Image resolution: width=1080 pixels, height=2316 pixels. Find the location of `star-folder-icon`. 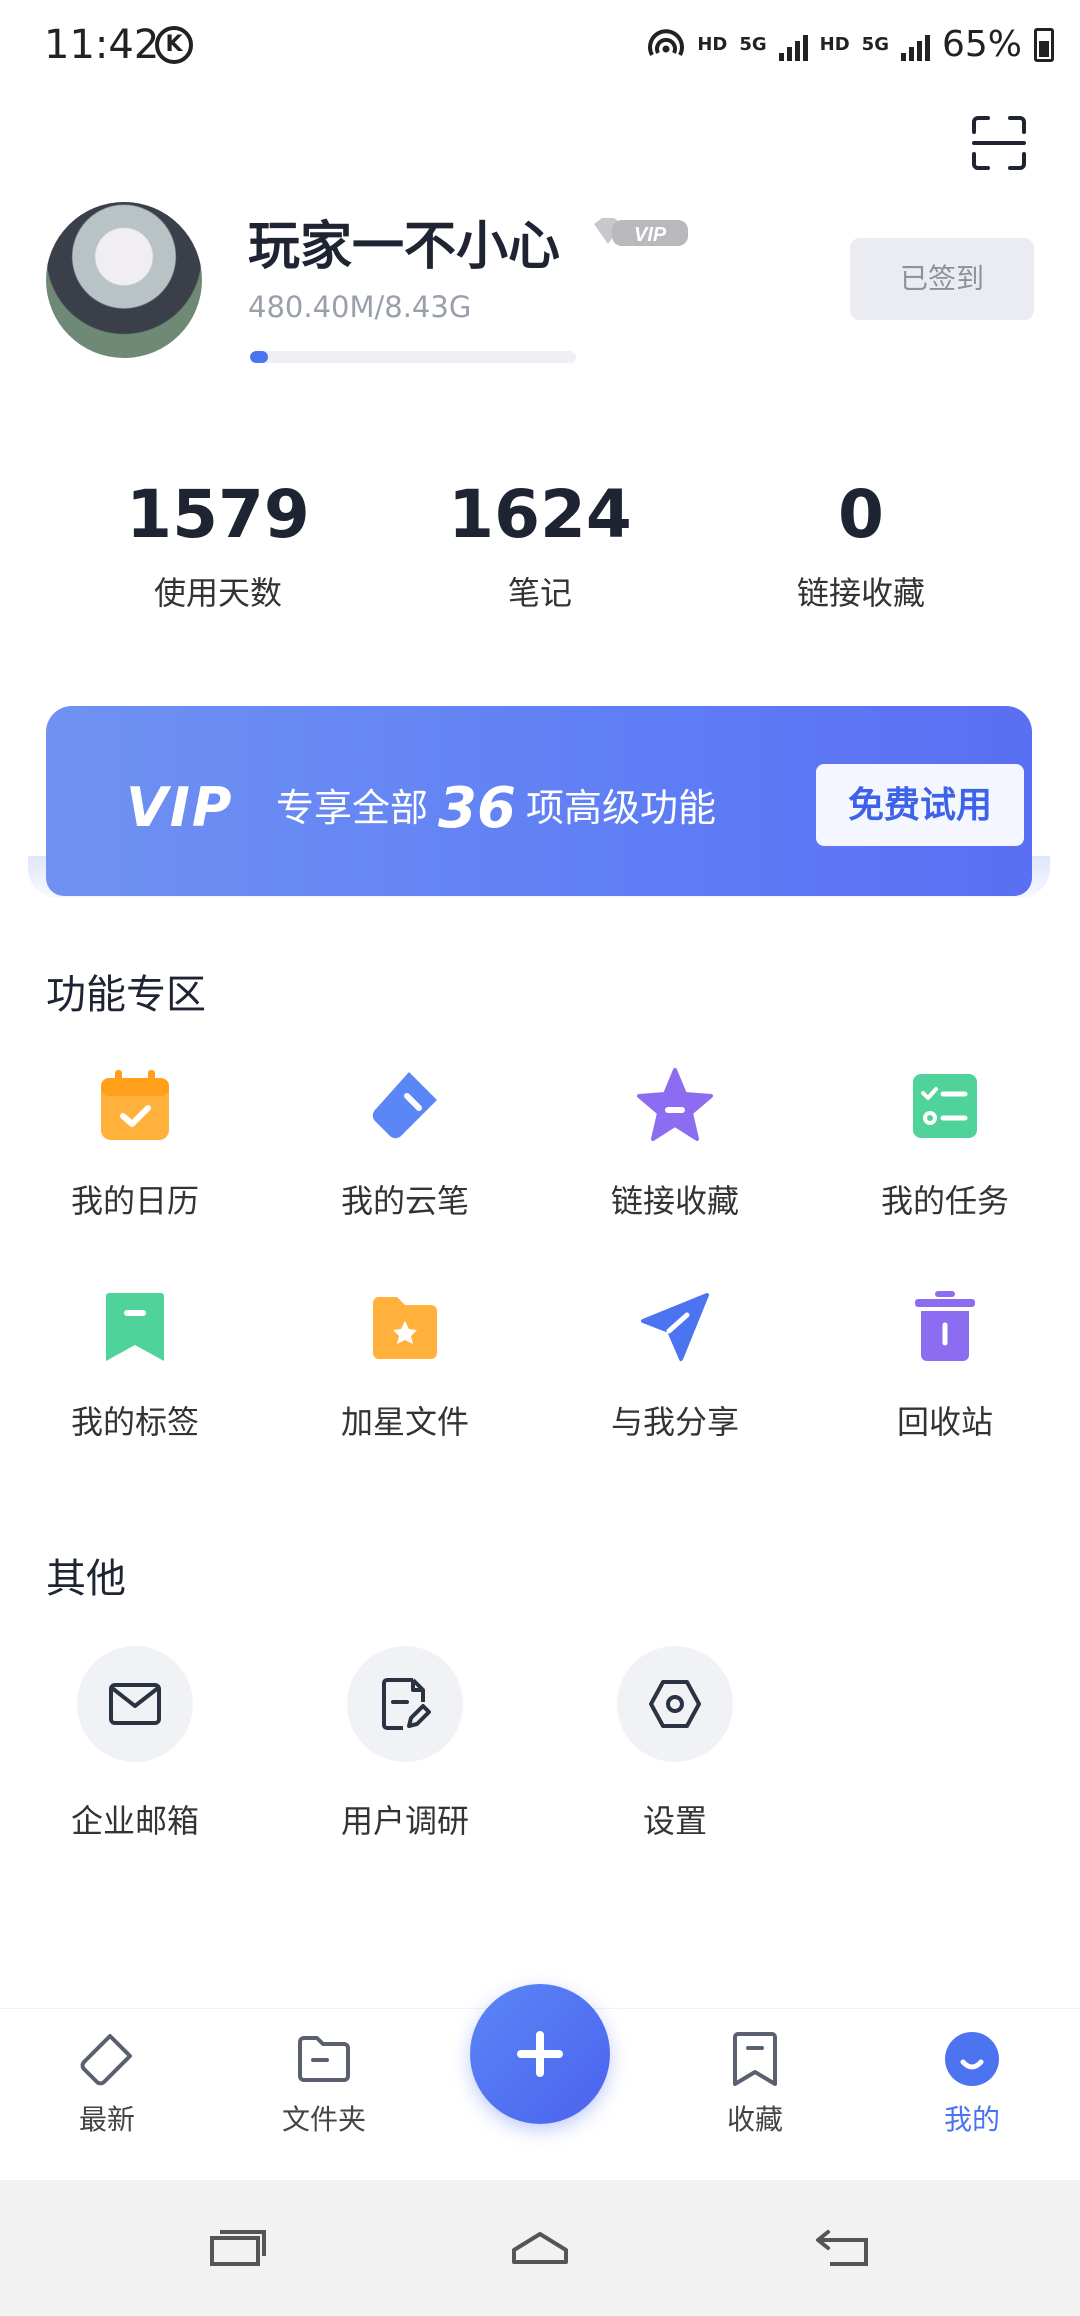

star-folder-icon is located at coordinates (405, 1328).